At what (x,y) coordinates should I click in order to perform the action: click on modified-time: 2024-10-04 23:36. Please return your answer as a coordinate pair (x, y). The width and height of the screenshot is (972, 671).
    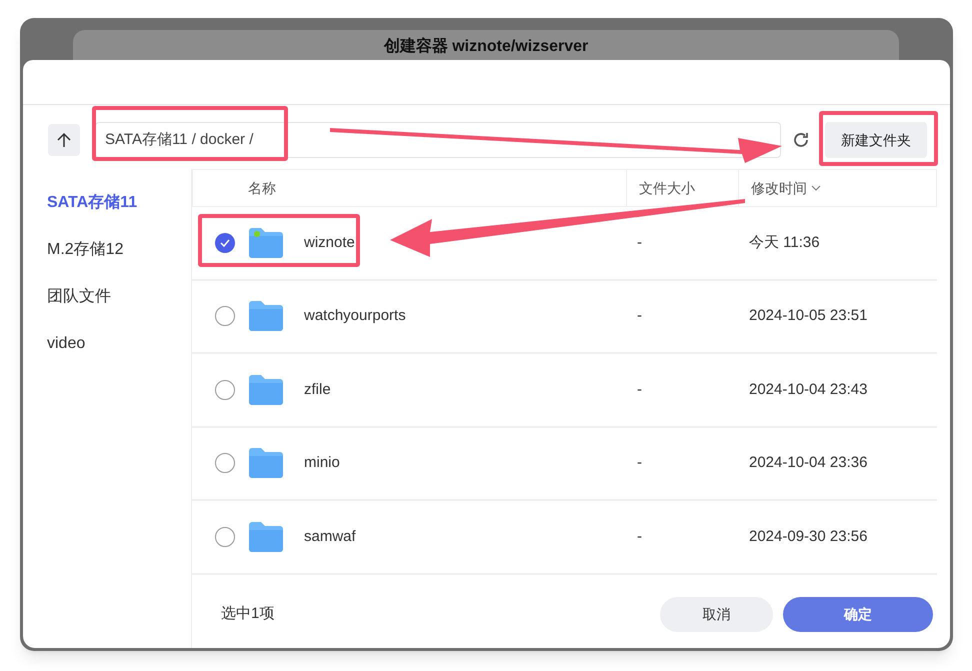
    Looking at the image, I should click on (808, 463).